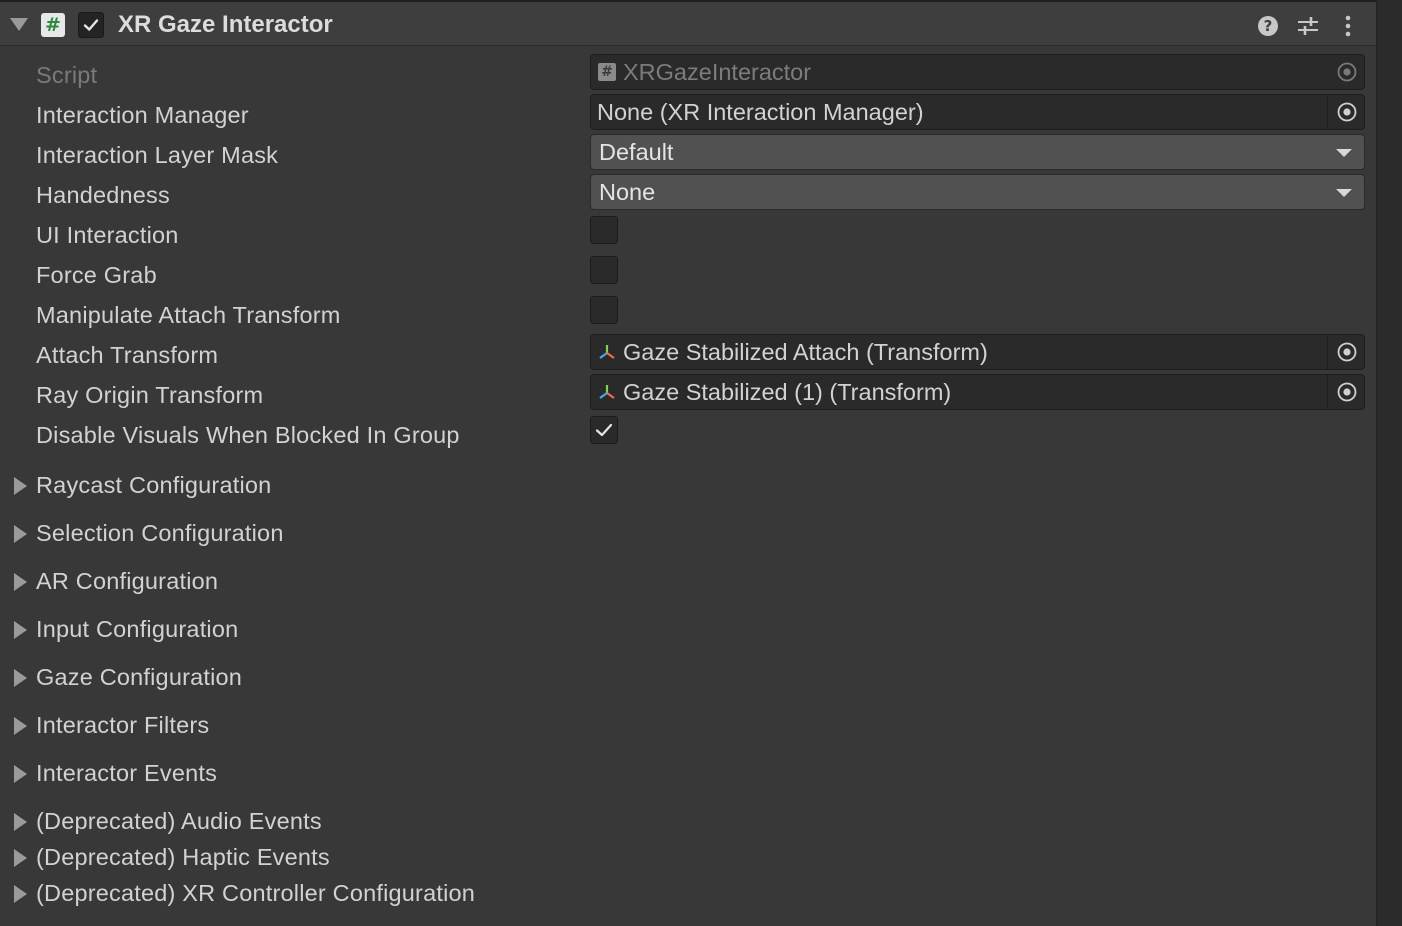 Image resolution: width=1402 pixels, height=926 pixels. What do you see at coordinates (977, 152) in the screenshot?
I see `interaction-layer-mask-dropdown: Default` at bounding box center [977, 152].